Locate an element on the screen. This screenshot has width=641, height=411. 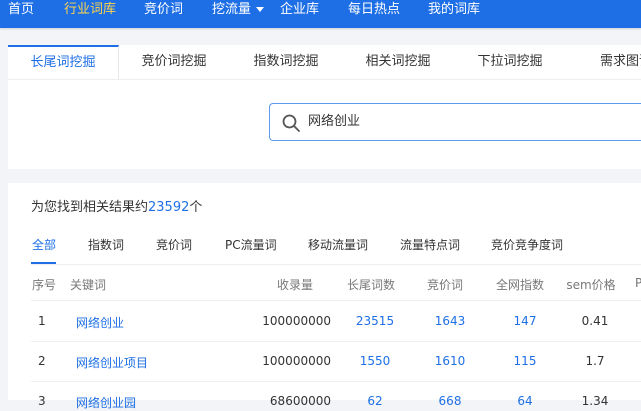
cell-sem-price: 1.7 is located at coordinates (595, 361).